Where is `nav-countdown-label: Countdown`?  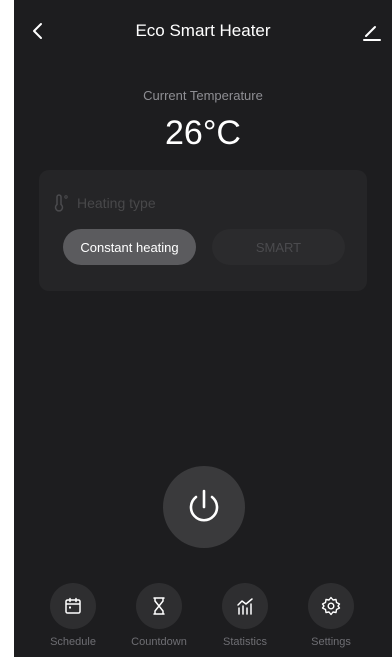
nav-countdown-label: Countdown is located at coordinates (159, 642).